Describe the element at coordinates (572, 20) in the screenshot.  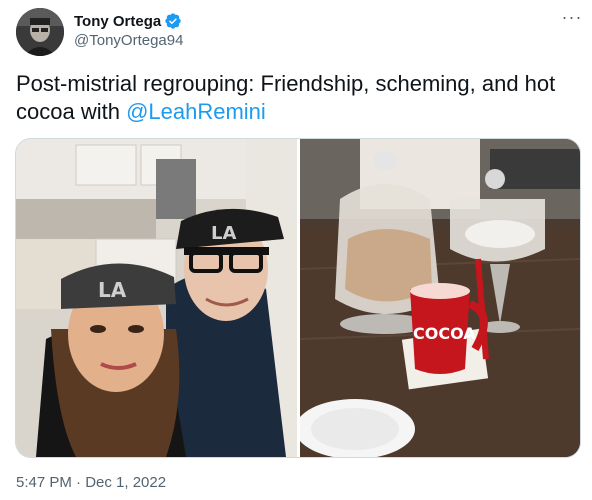
I see `more-options-icon: ···` at that location.